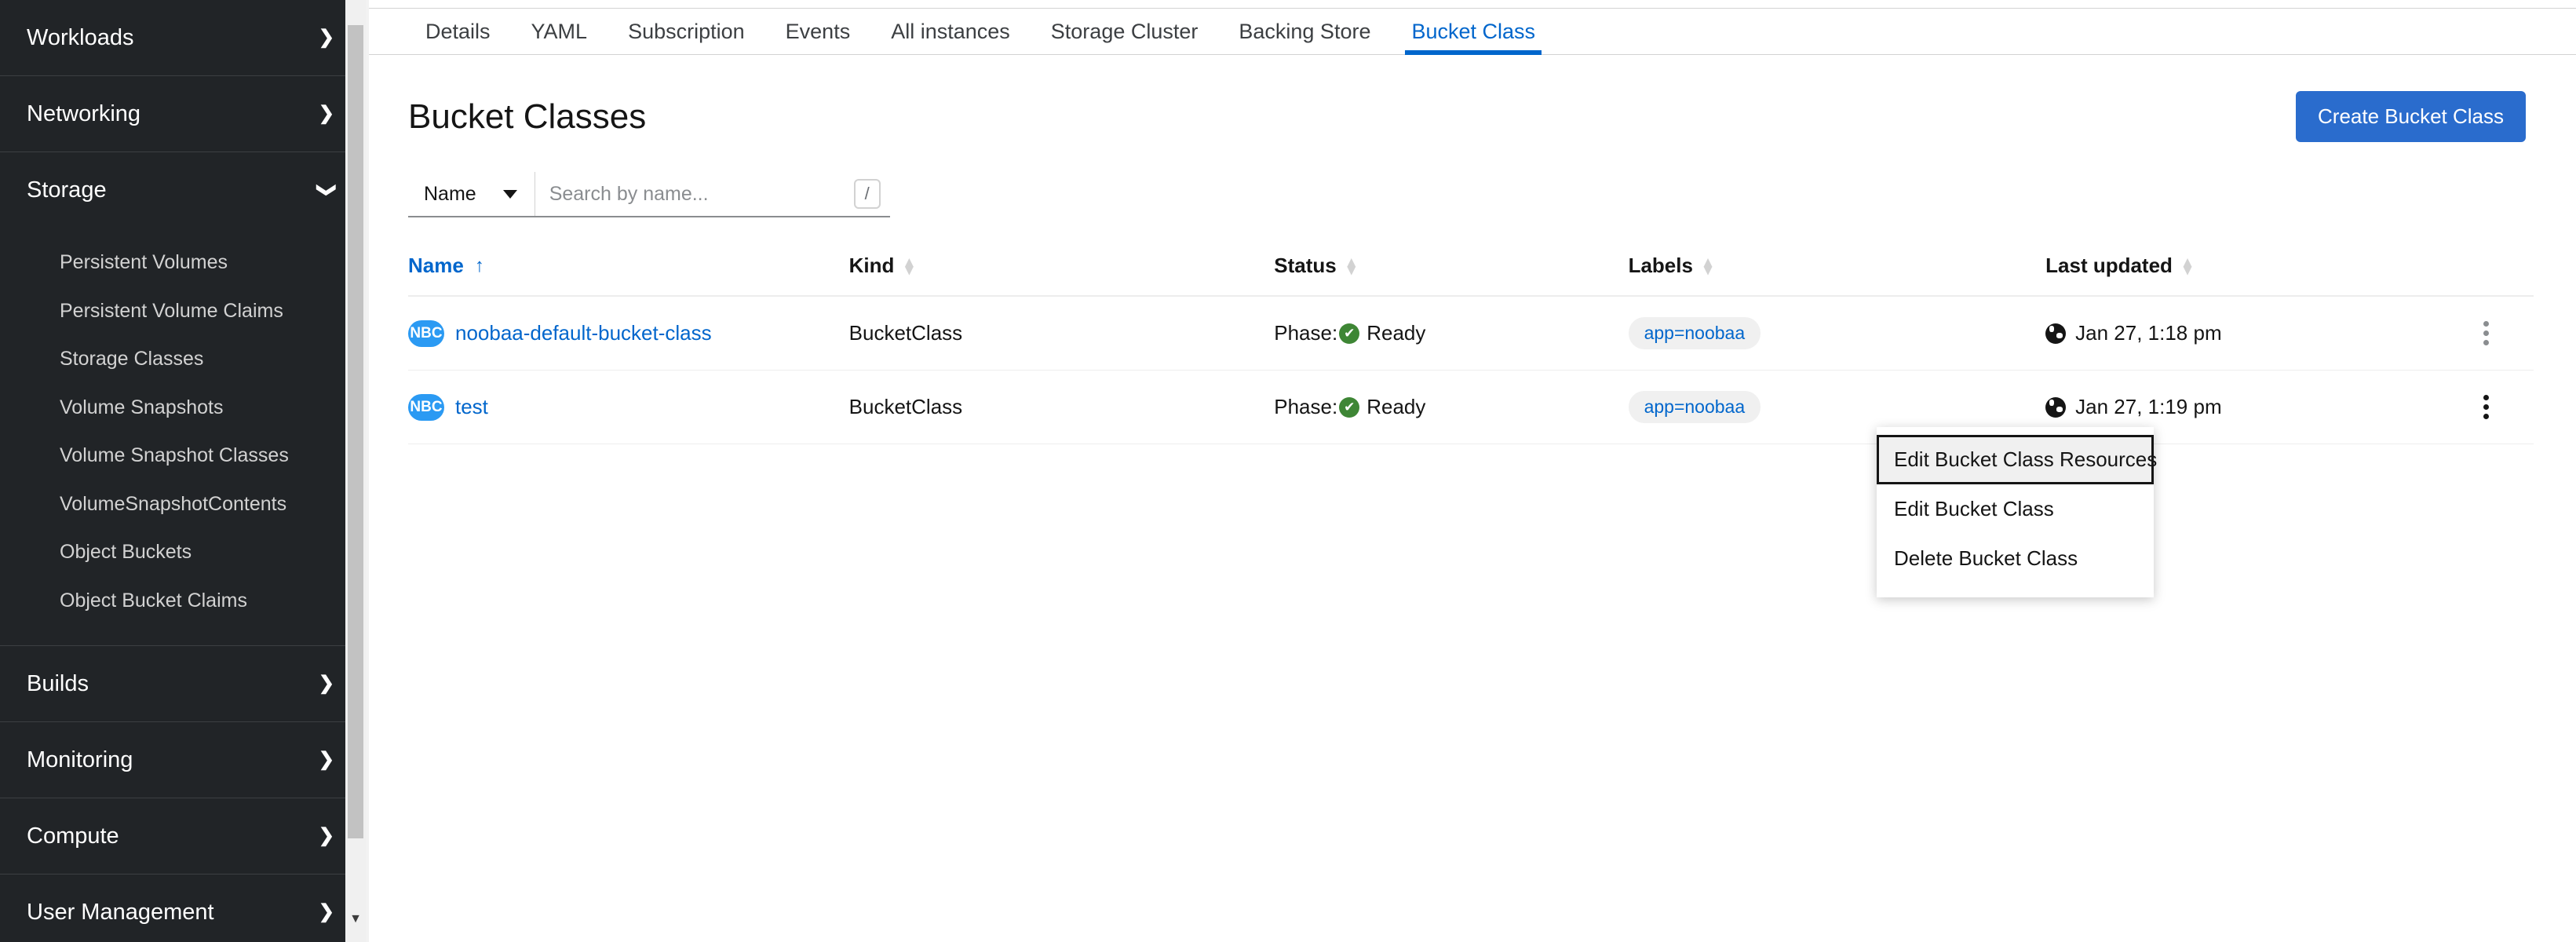 This screenshot has width=2576, height=942. What do you see at coordinates (1305, 265) in the screenshot?
I see `column-header-label: Status` at bounding box center [1305, 265].